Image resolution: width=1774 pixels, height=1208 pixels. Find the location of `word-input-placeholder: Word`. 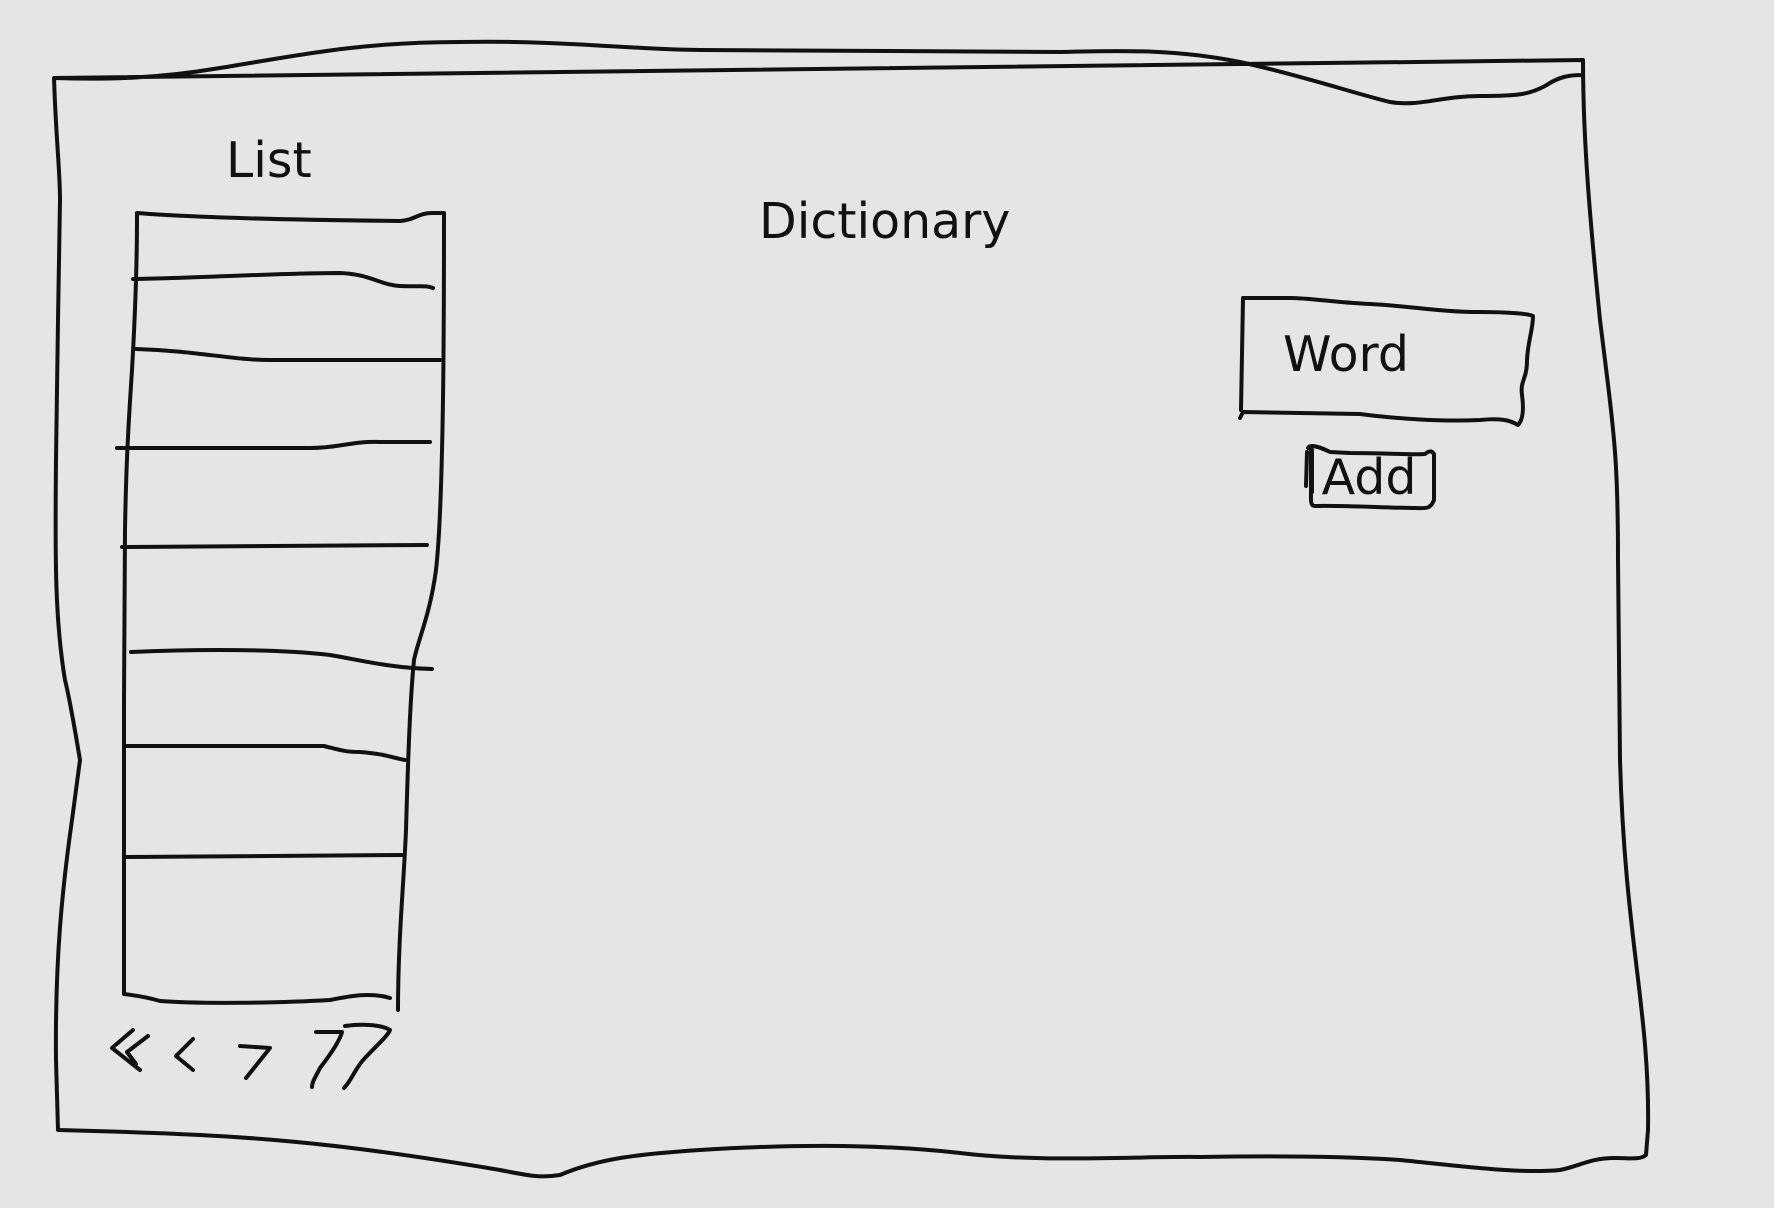

word-input-placeholder: Word is located at coordinates (1346, 354).